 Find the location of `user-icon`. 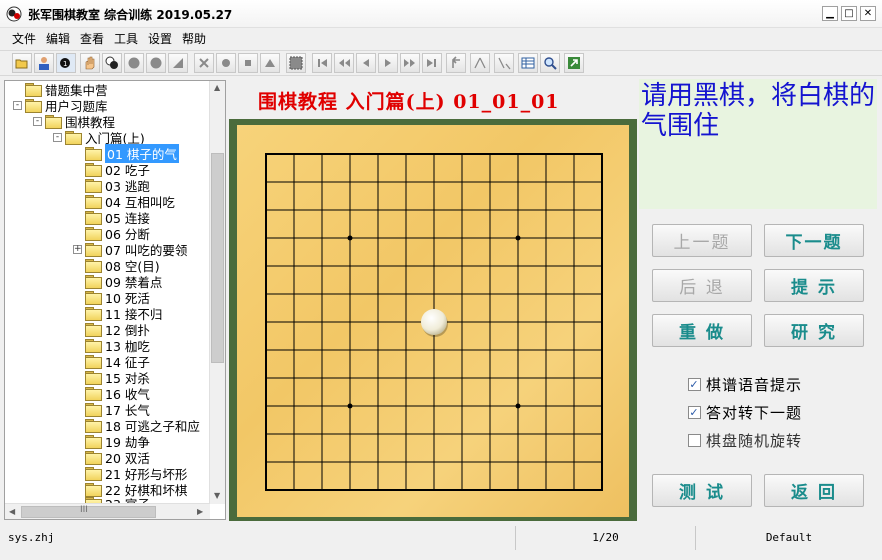

user-icon is located at coordinates (44, 63).